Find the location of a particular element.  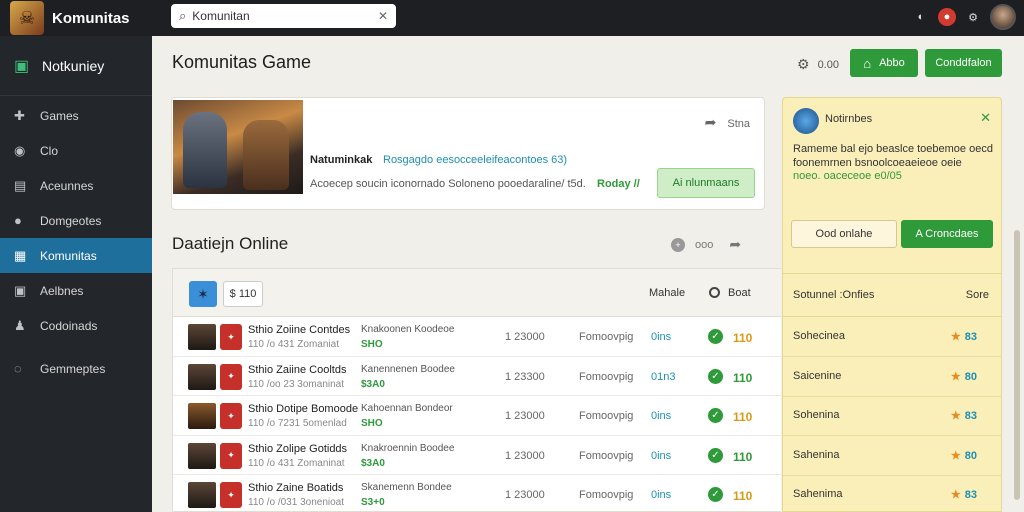

brand: ☠ Komunitas is located at coordinates (76, 18).